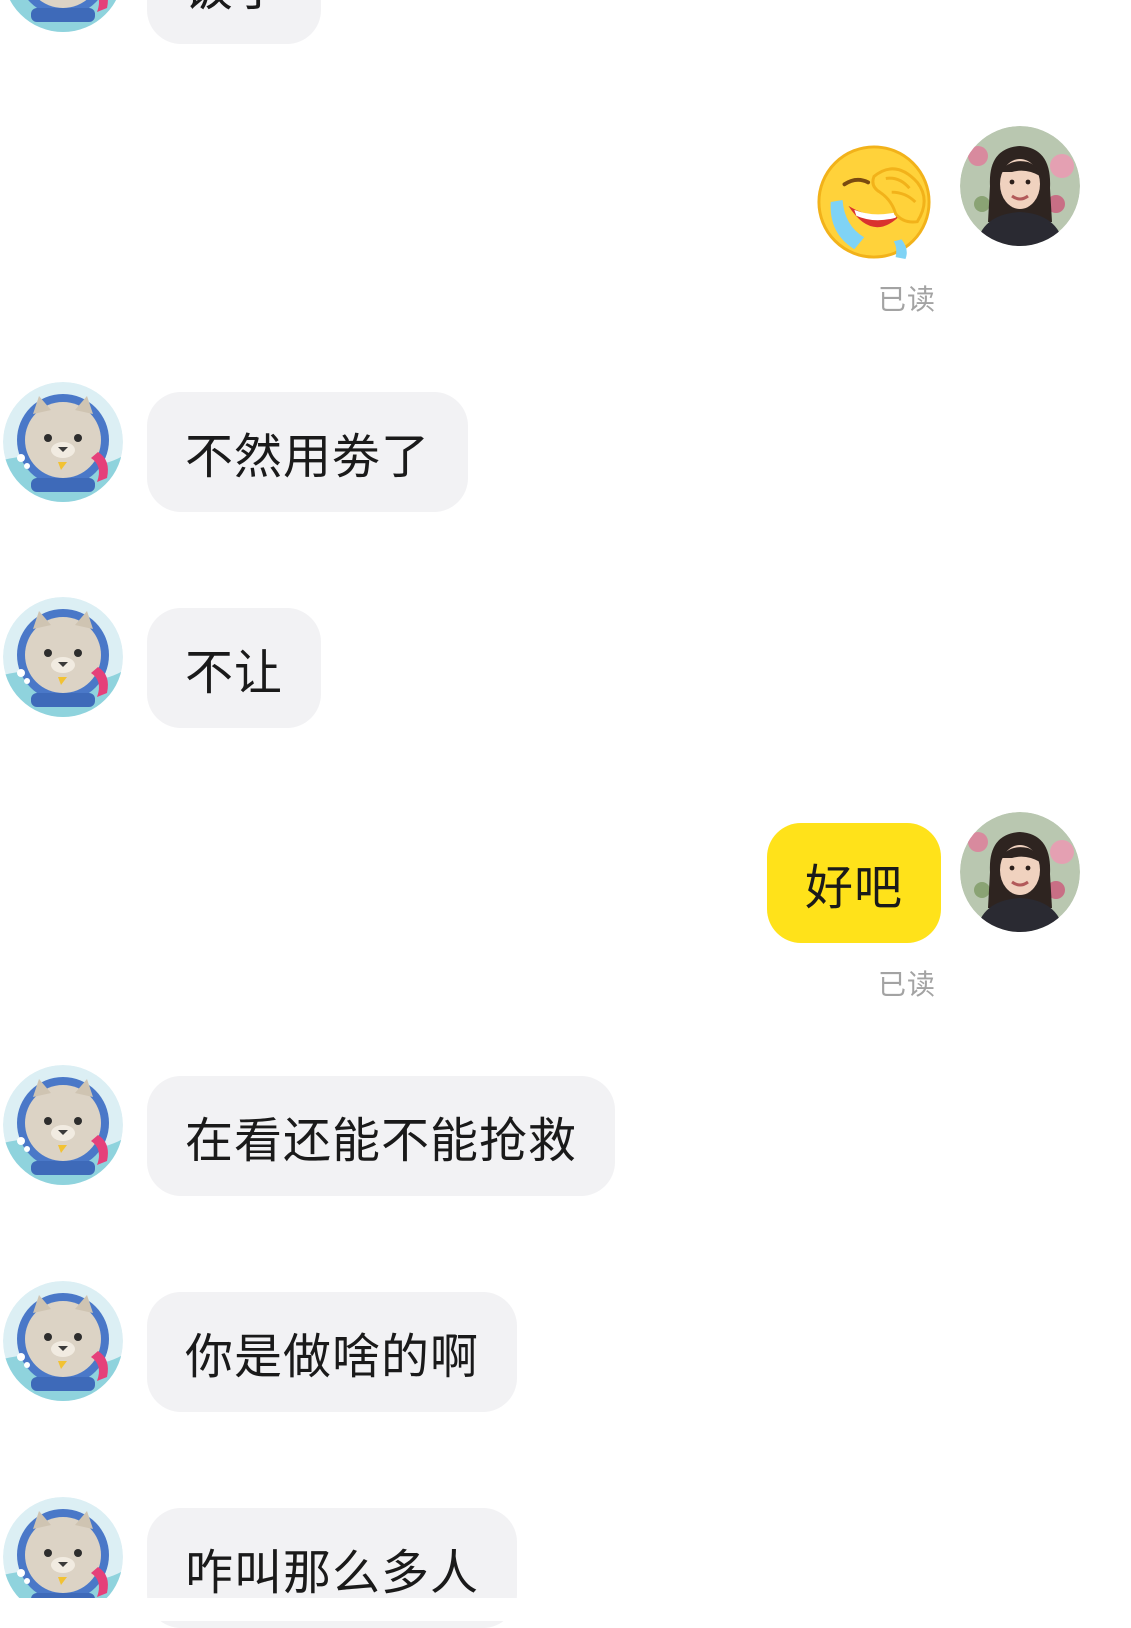 Image resolution: width=1131 pixels, height=1628 pixels. I want to click on message-bubble-incoming: 你是做啥的啊, so click(332, 1352).